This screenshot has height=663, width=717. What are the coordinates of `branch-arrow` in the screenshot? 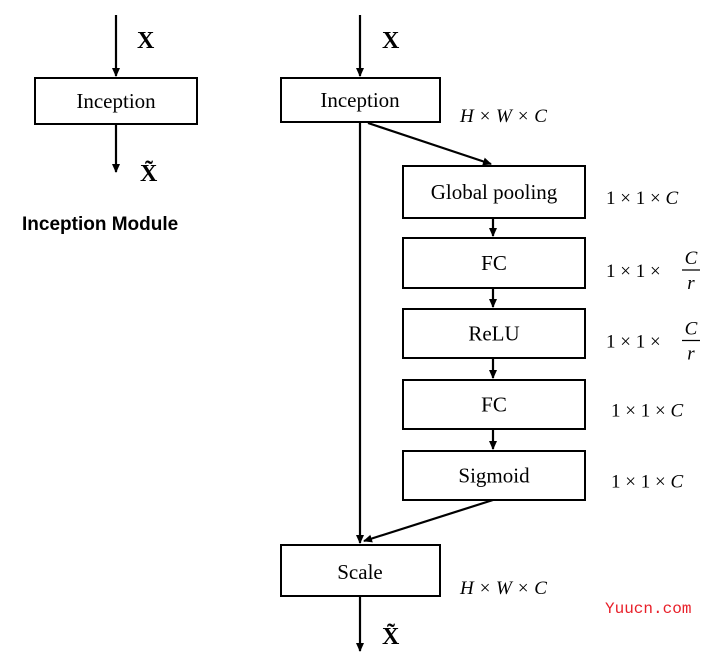 It's located at (429, 143).